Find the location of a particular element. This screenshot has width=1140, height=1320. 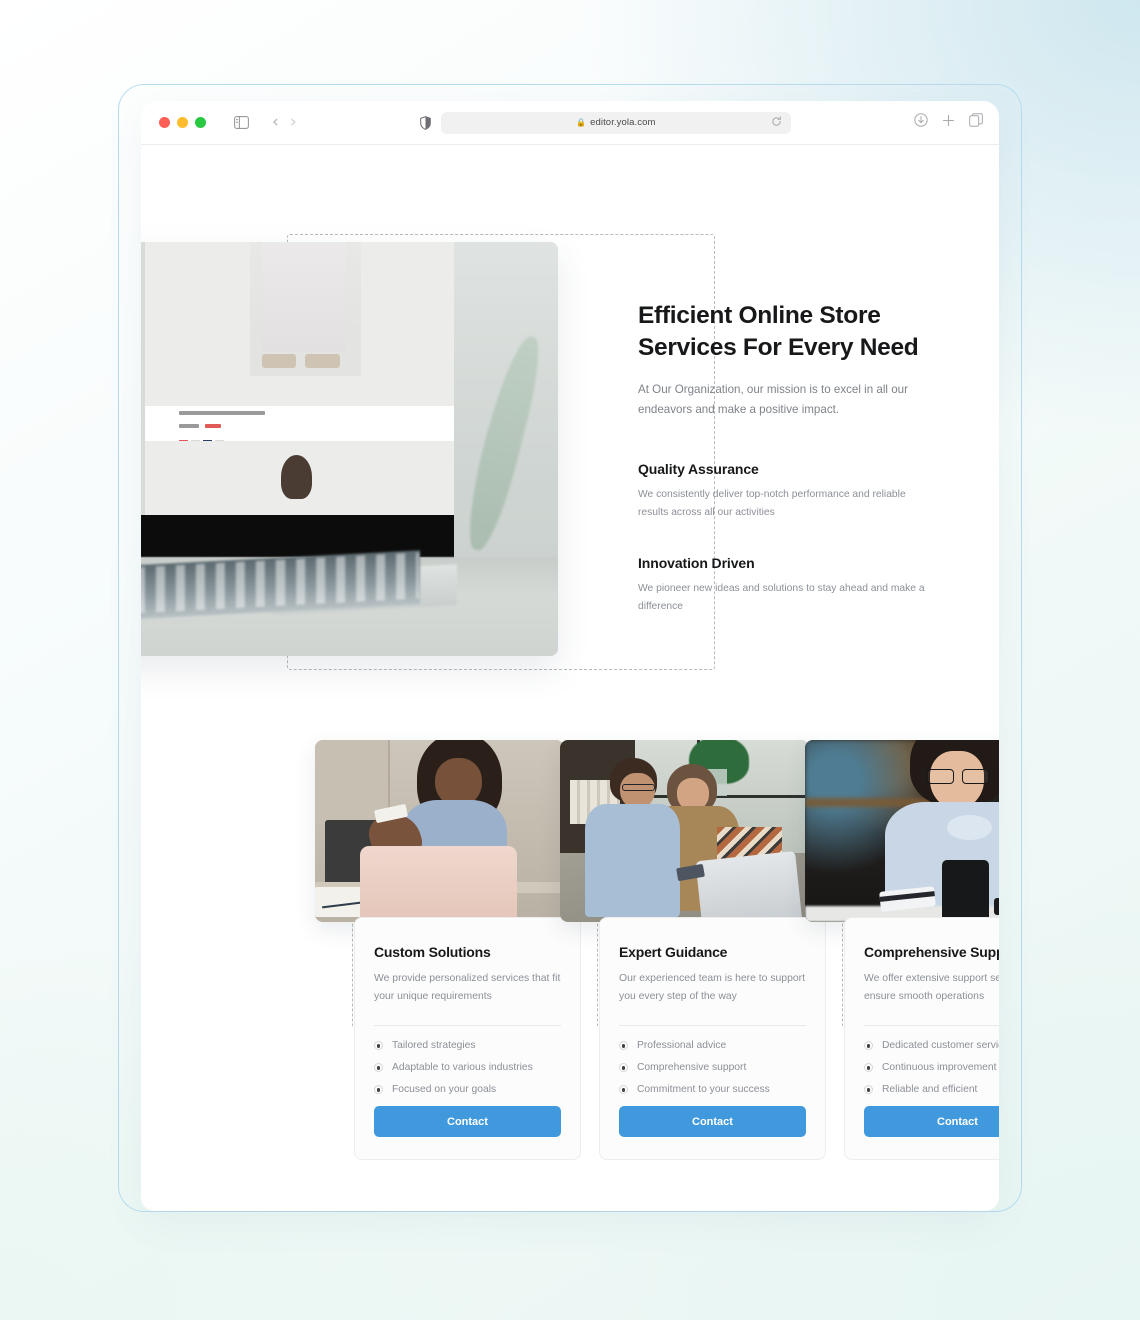

bullet-label: Reliable and efficient is located at coordinates (930, 1090).